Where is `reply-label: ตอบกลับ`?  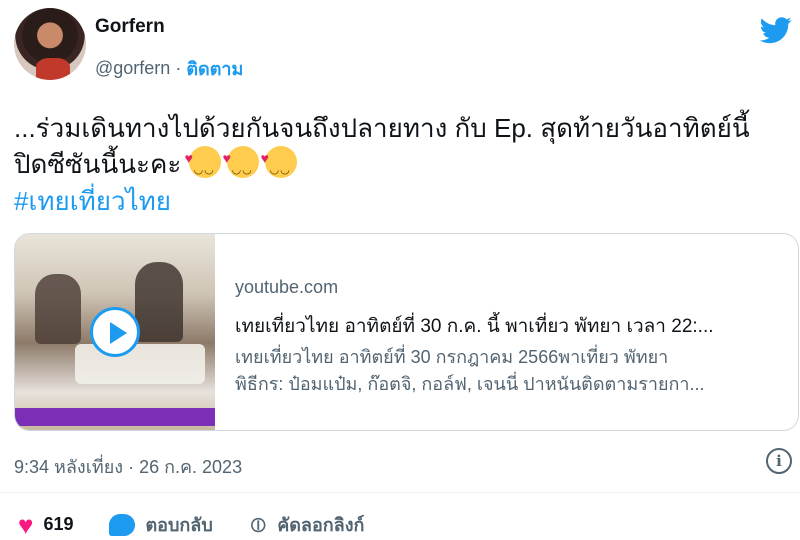 reply-label: ตอบกลับ is located at coordinates (179, 525).